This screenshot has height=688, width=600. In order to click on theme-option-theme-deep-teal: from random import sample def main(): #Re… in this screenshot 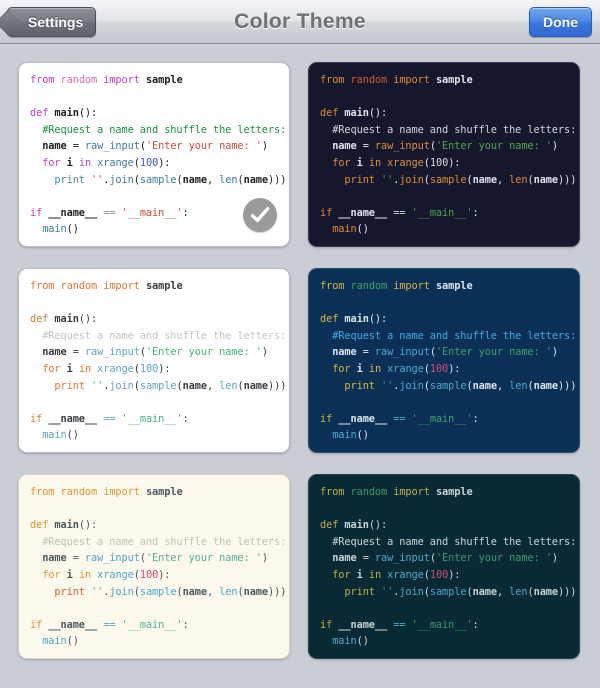, I will do `click(444, 566)`.